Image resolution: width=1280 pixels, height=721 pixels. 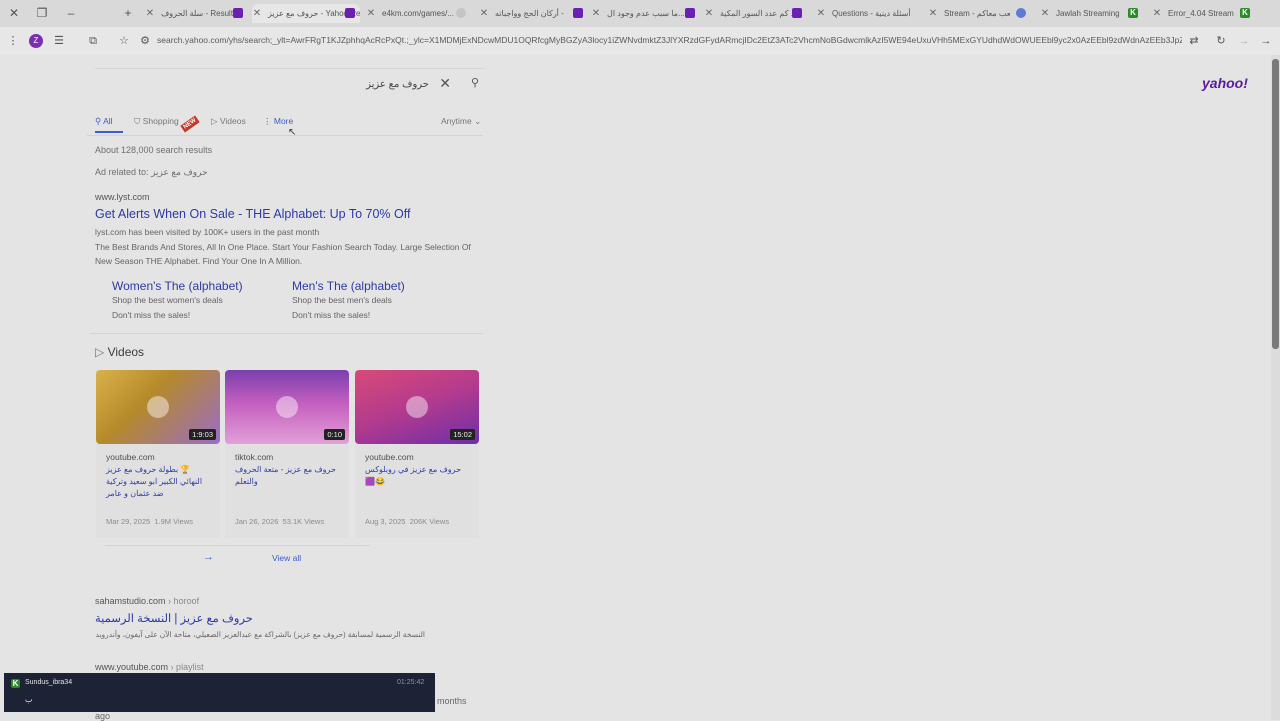 What do you see at coordinates (1245, 13) in the screenshot?
I see `kick-favicon-icon: K` at bounding box center [1245, 13].